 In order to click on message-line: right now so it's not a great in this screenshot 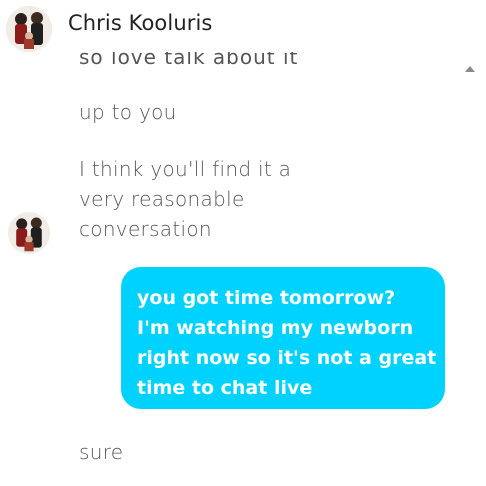, I will do `click(287, 358)`.